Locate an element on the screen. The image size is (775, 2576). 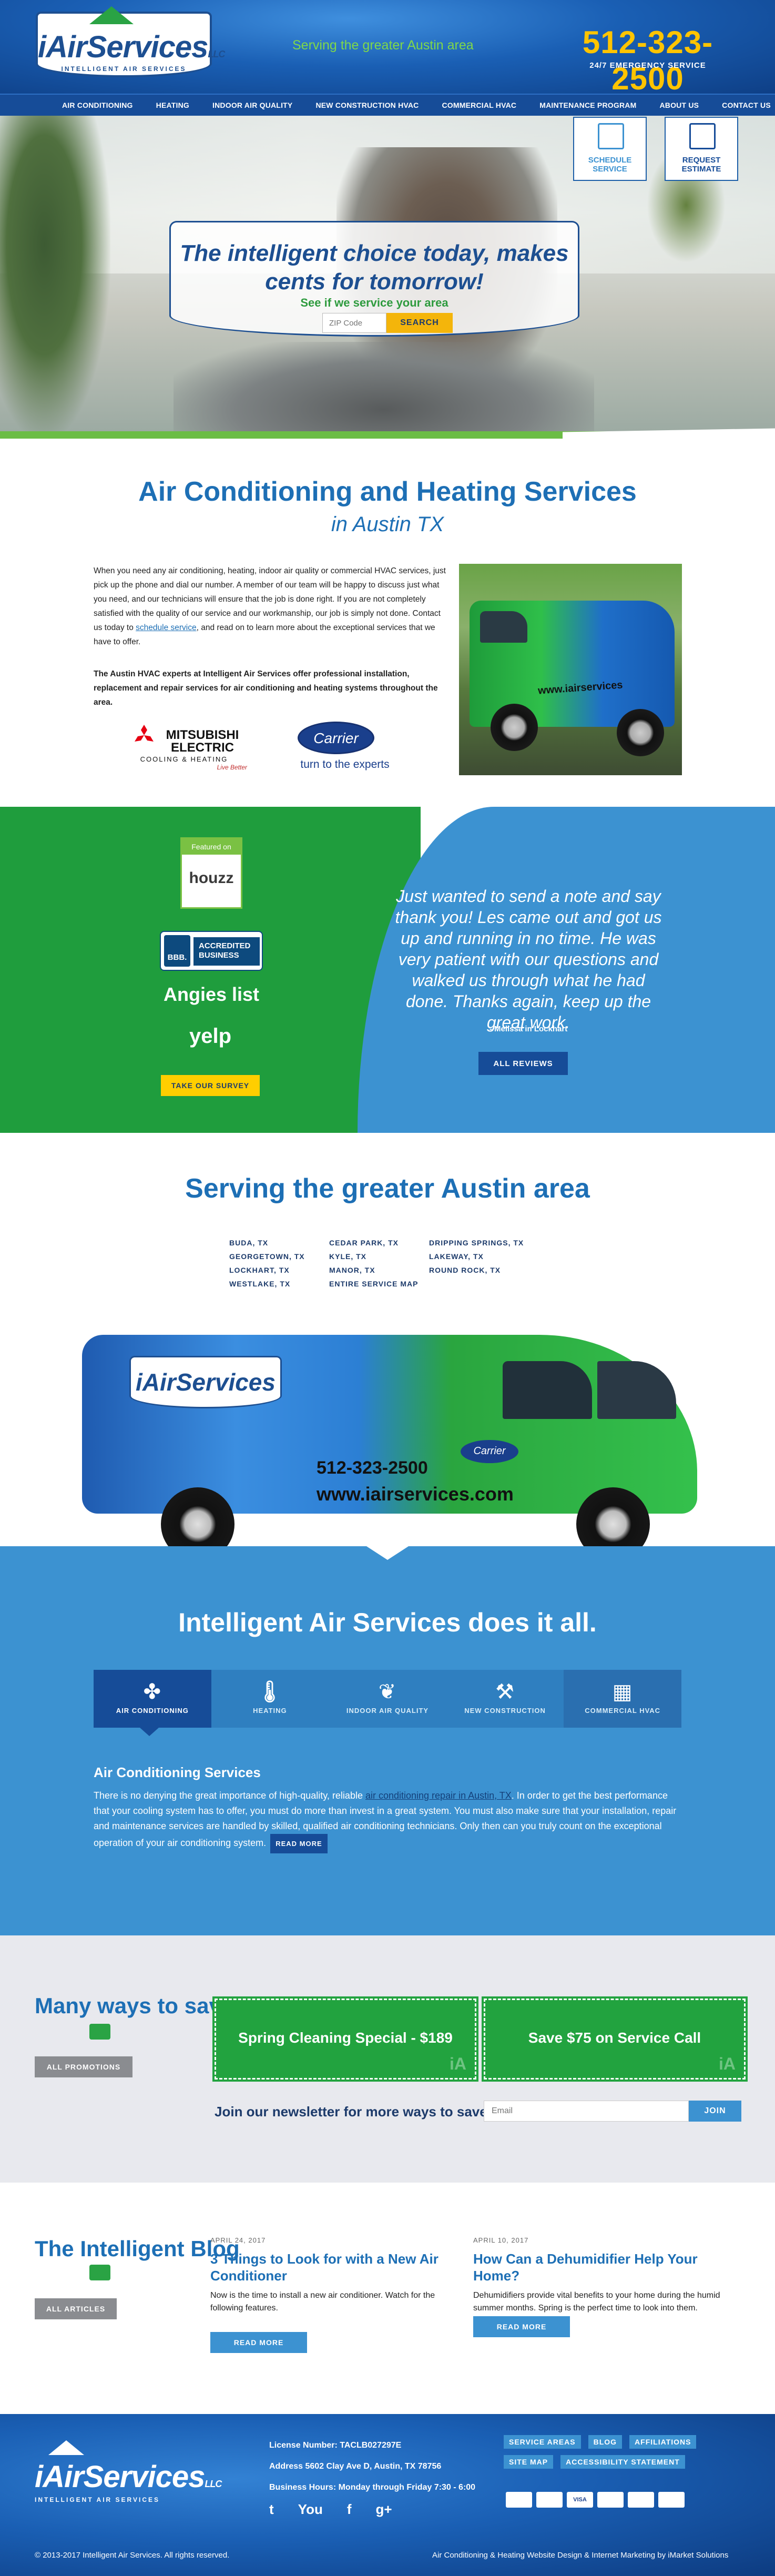
newsletter-join-button: JOIN is located at coordinates (715, 2111).